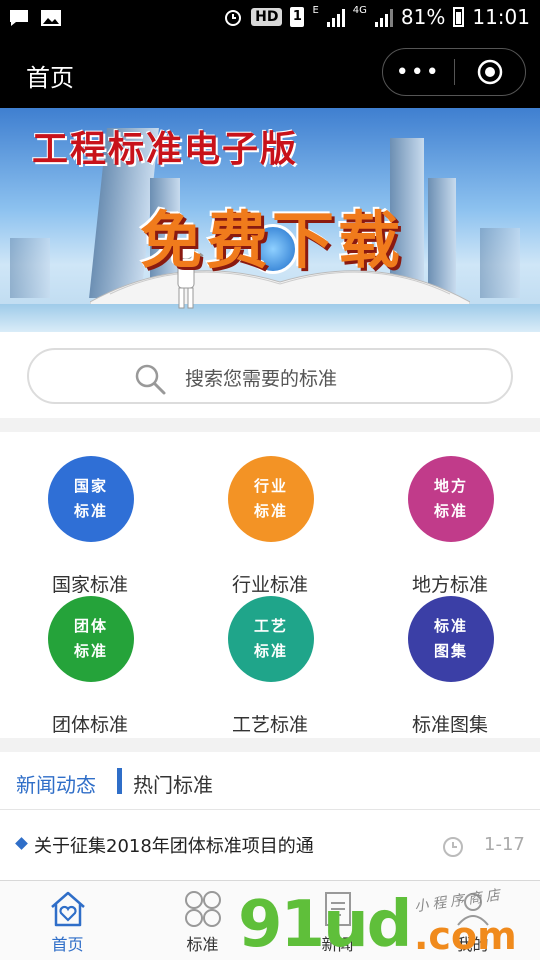 The width and height of the screenshot is (540, 960). What do you see at coordinates (450, 626) in the screenshot?
I see `badge-line-1: 标准` at bounding box center [450, 626].